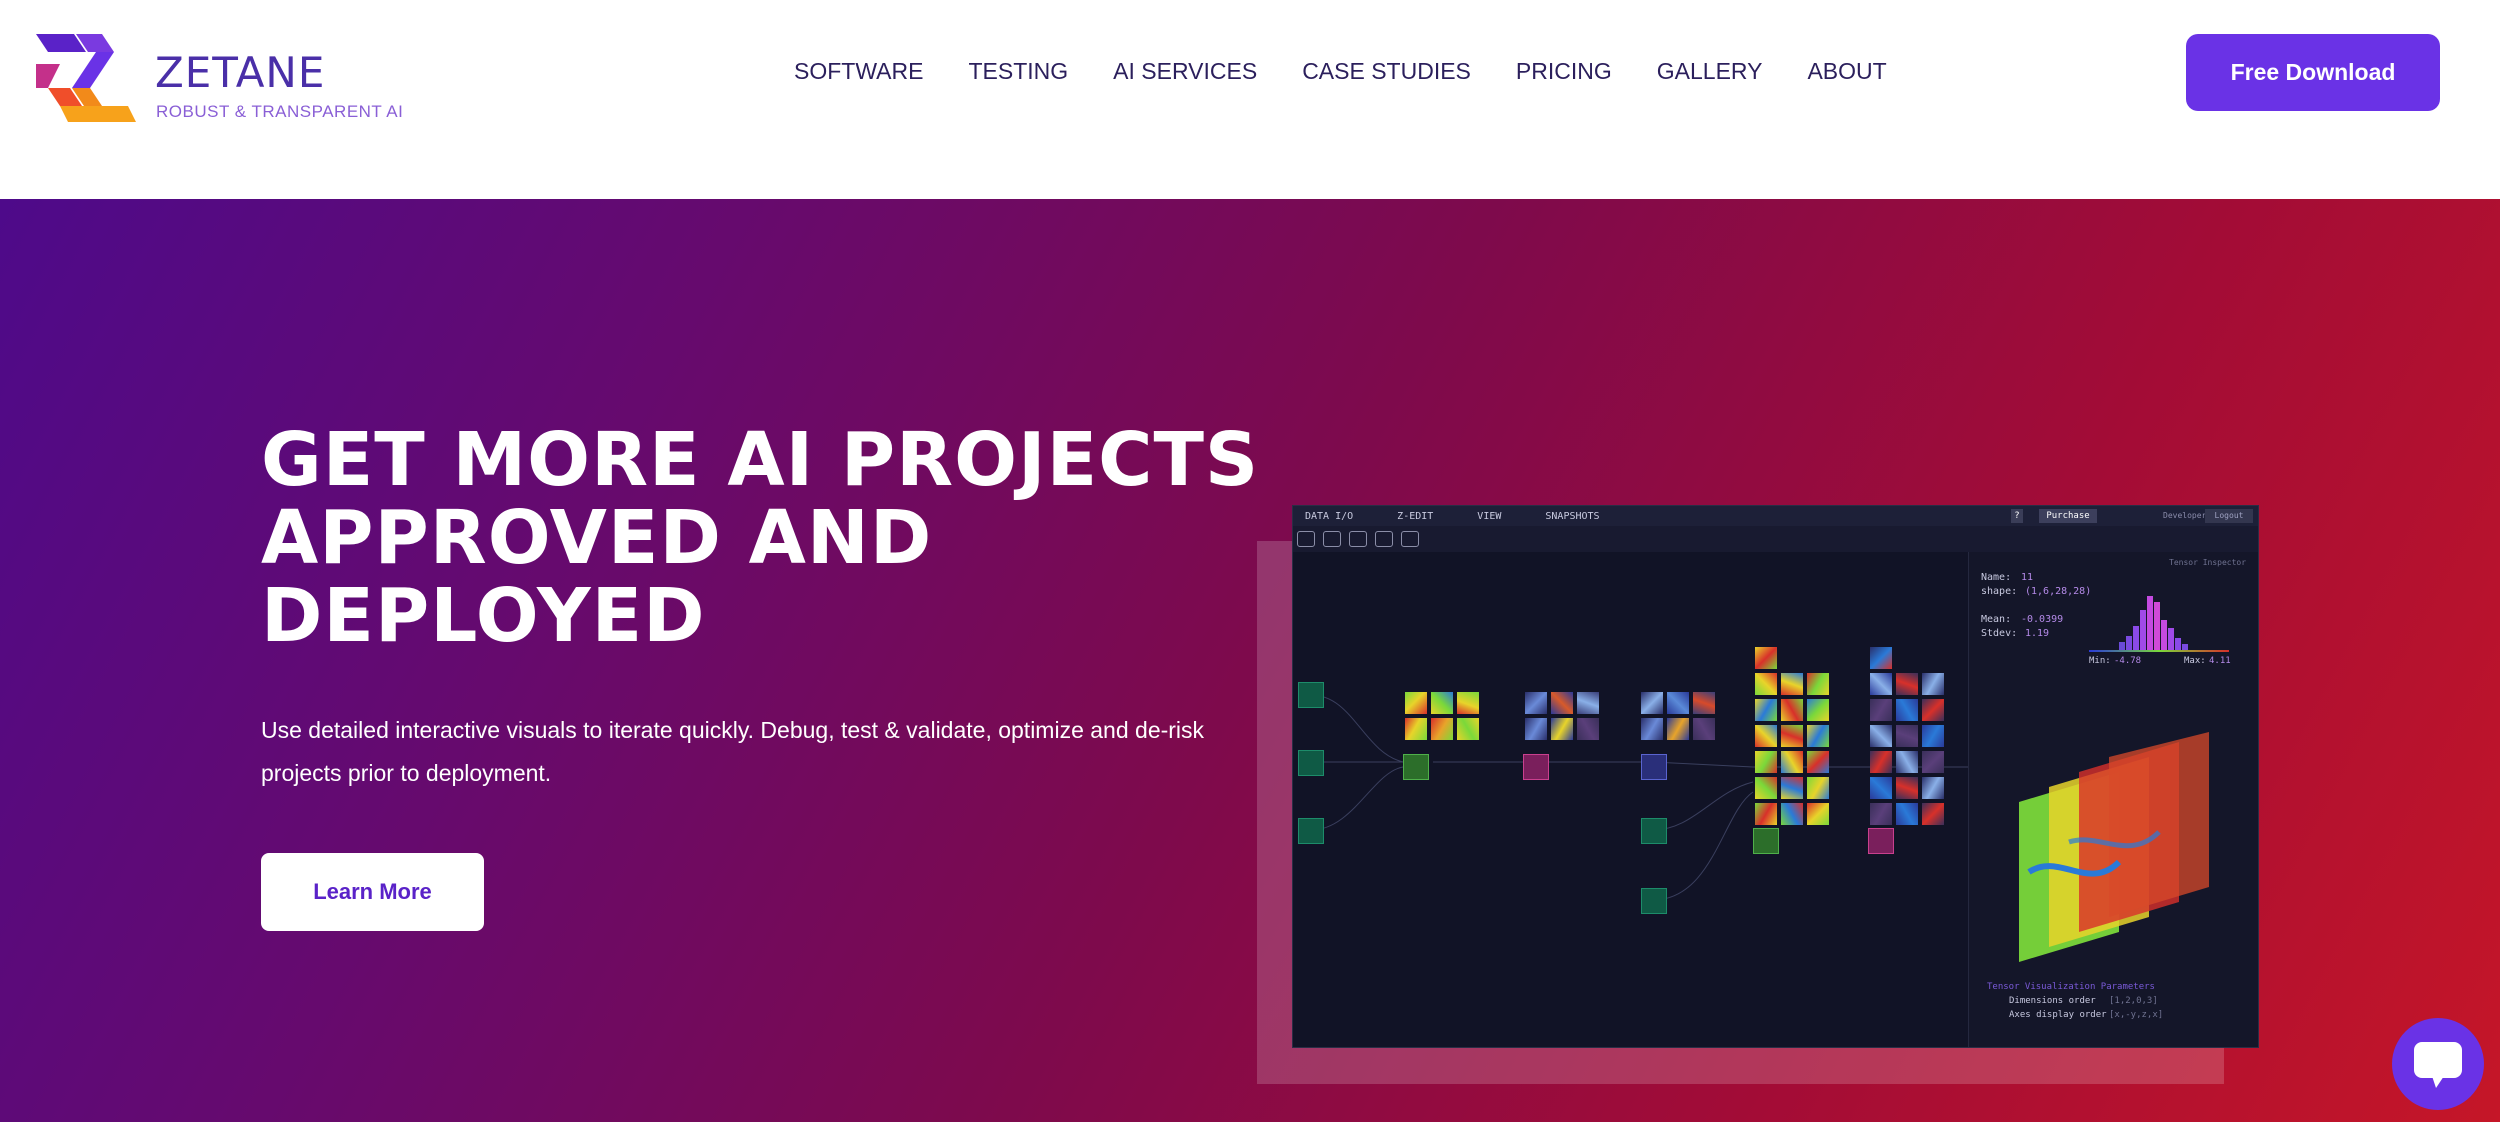 The height and width of the screenshot is (1122, 2500). What do you see at coordinates (1489, 516) in the screenshot?
I see `app-menu-view: VIEW` at bounding box center [1489, 516].